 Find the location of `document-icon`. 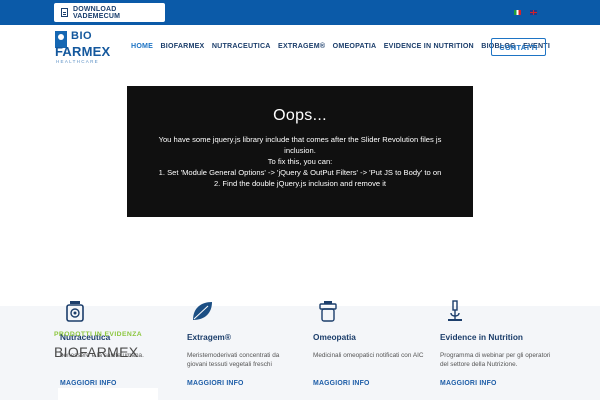

document-icon is located at coordinates (64, 12).